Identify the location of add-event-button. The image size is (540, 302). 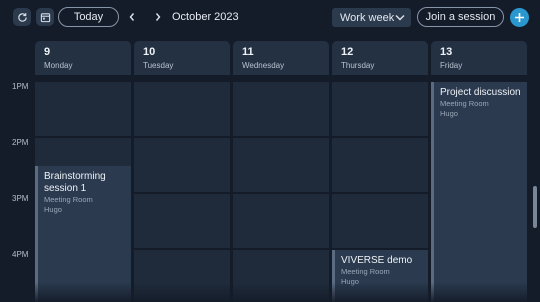
(519, 17).